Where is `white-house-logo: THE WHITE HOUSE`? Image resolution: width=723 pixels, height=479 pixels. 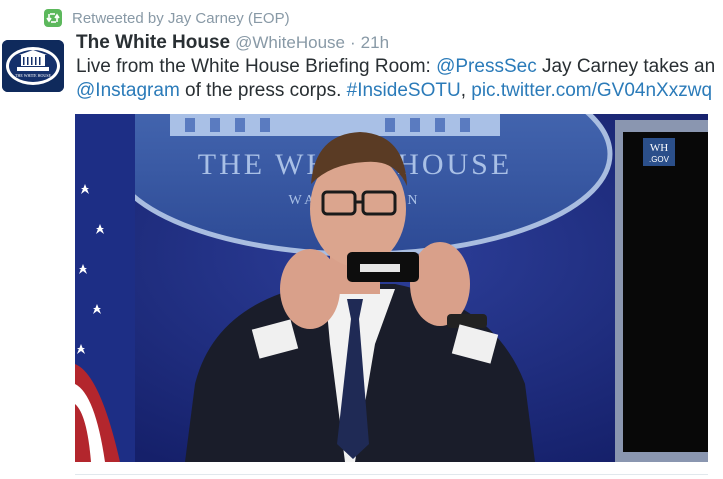 white-house-logo: THE WHITE HOUSE is located at coordinates (33, 66).